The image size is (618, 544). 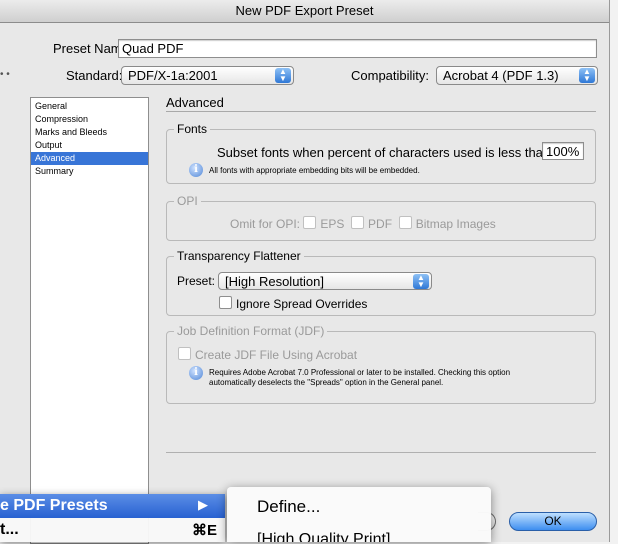 I want to click on standard-dropdown: PDF/X-1a:2001 ▲ ▼, so click(x=207, y=75).